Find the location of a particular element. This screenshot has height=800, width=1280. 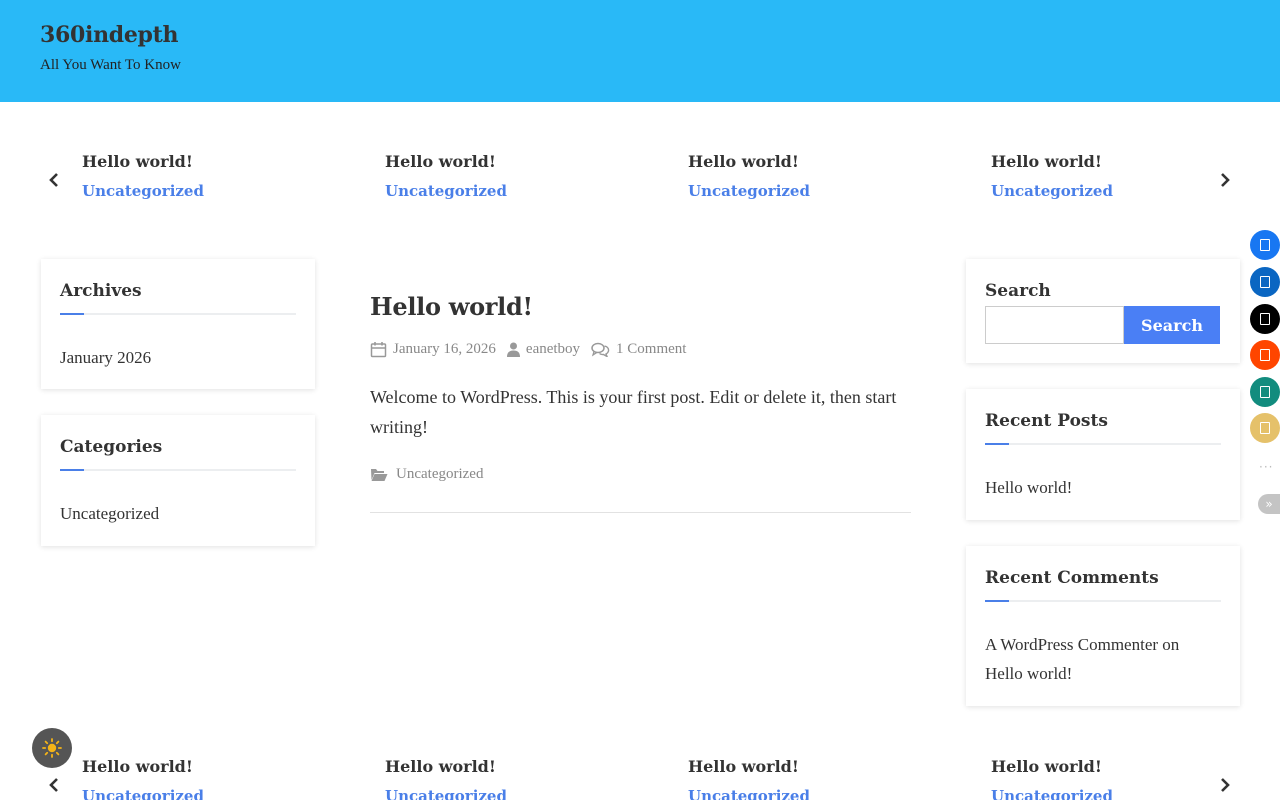

categories-widget: Categories Uncategorized is located at coordinates (178, 480).